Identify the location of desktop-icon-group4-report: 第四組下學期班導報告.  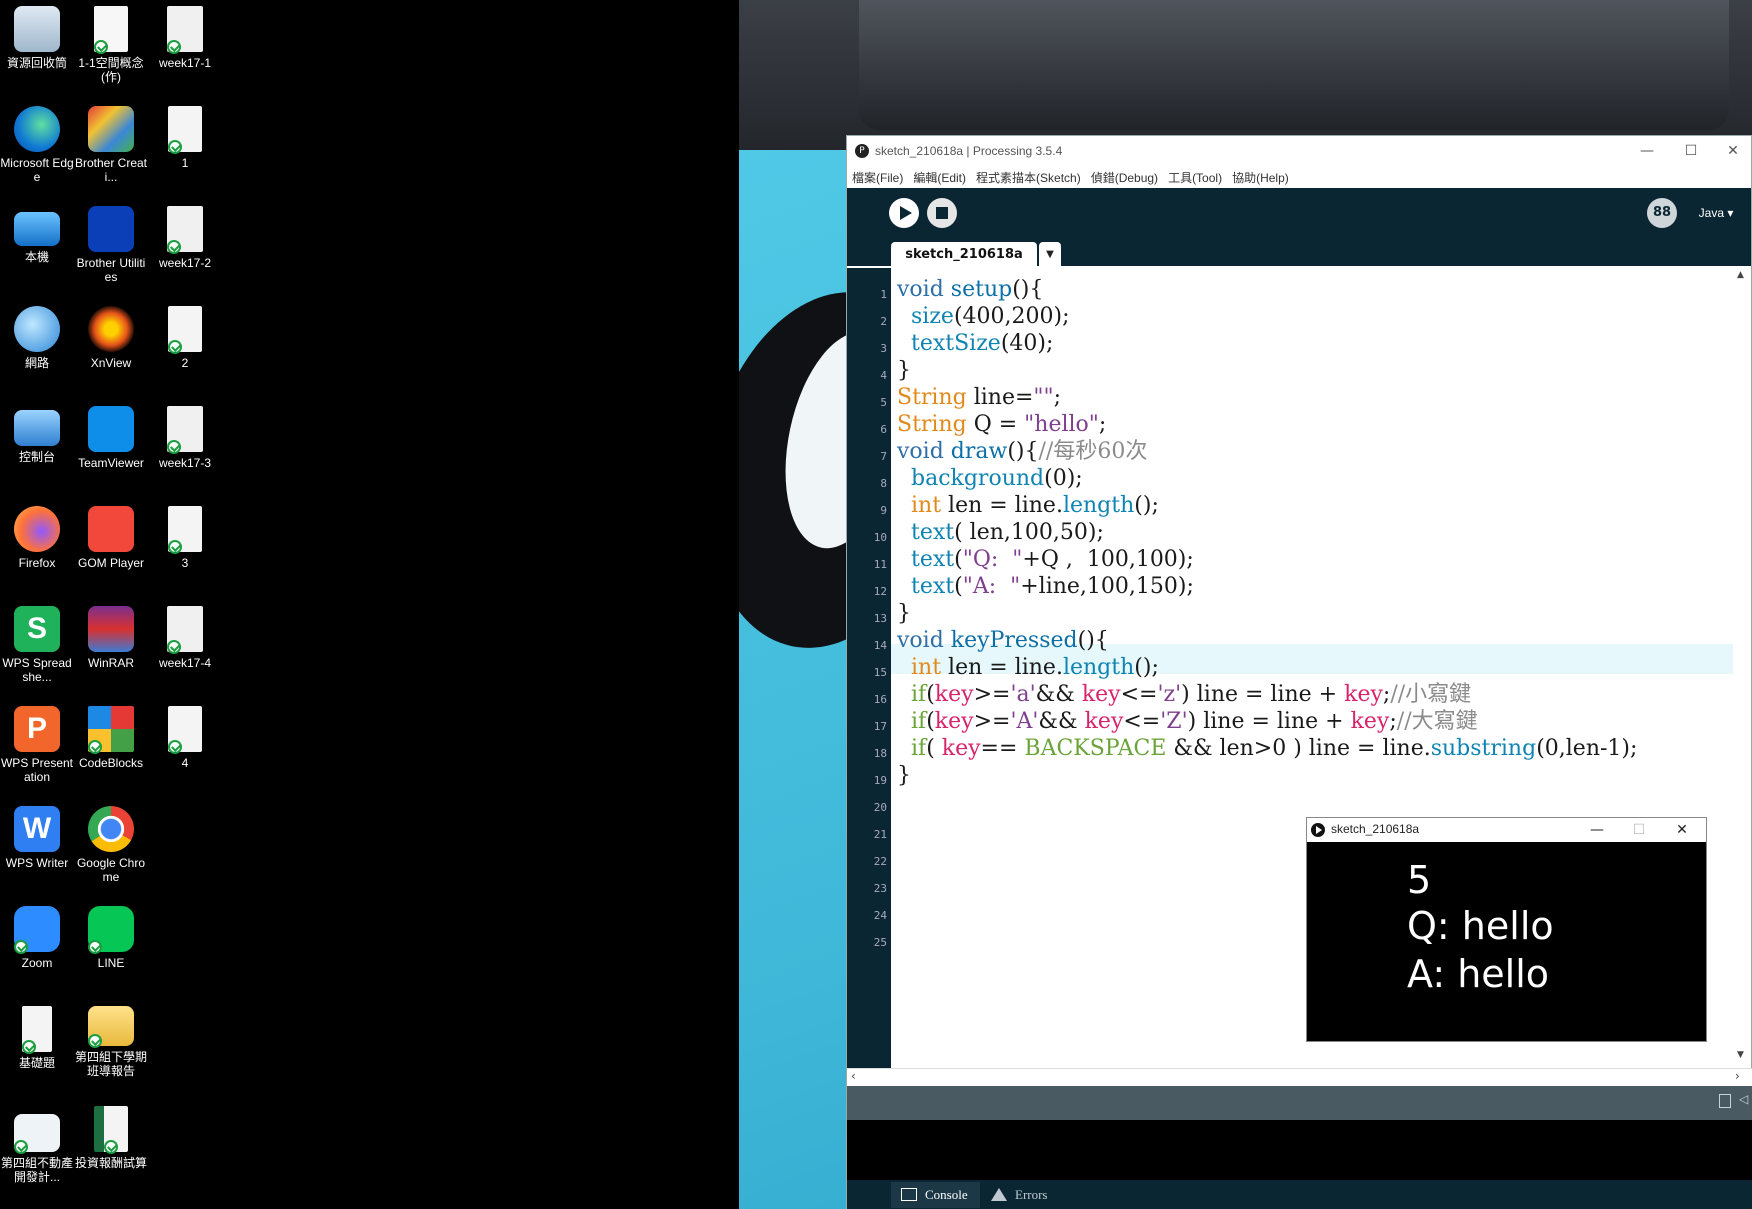
(111, 1042).